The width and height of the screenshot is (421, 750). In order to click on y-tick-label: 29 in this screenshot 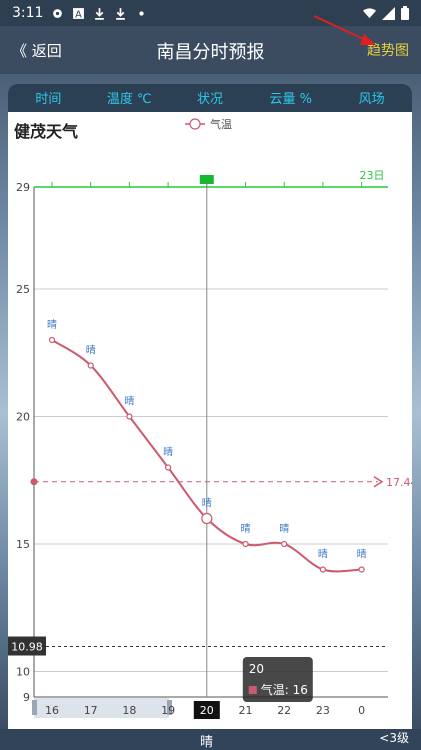, I will do `click(23, 187)`.